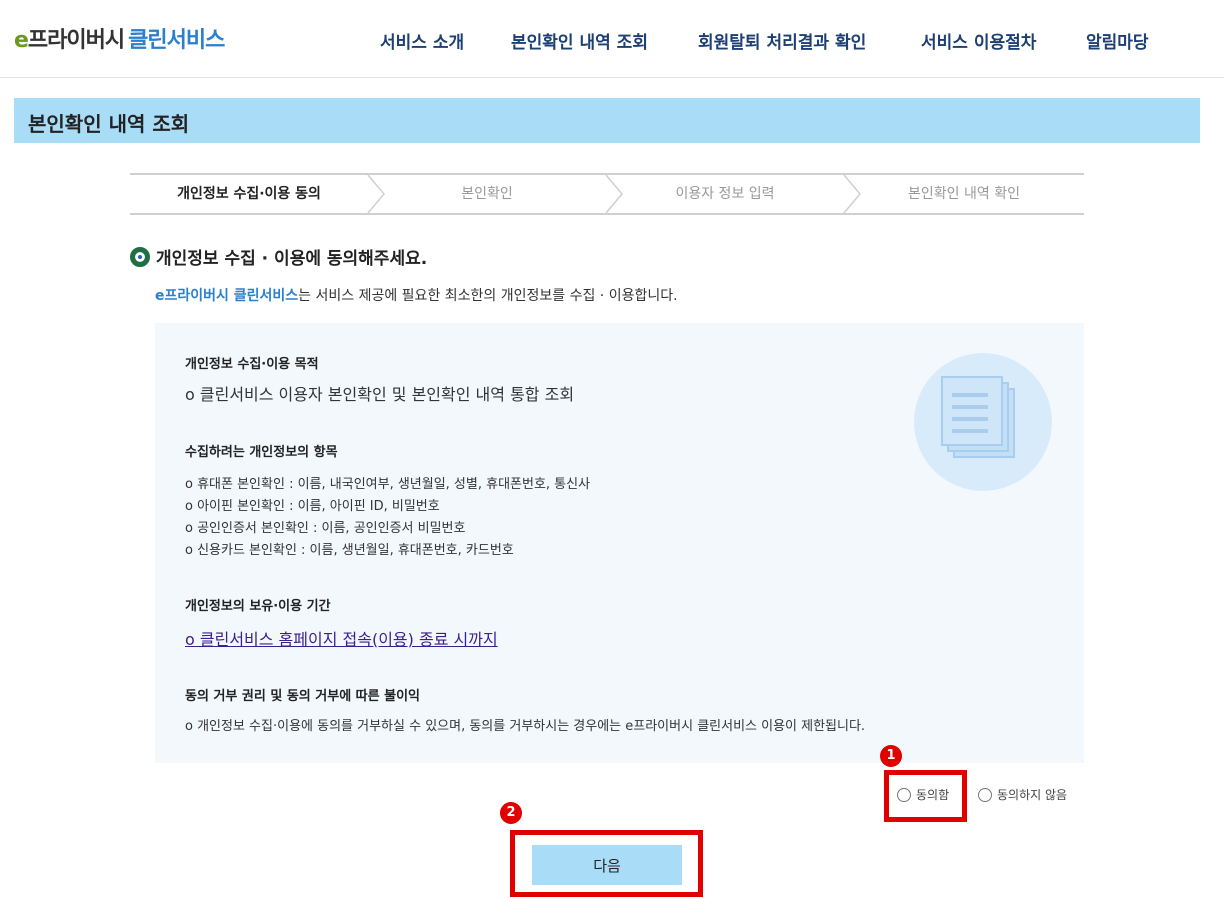 The image size is (1224, 898). I want to click on intro-brand: e프라이버시 클린서비스, so click(227, 296).